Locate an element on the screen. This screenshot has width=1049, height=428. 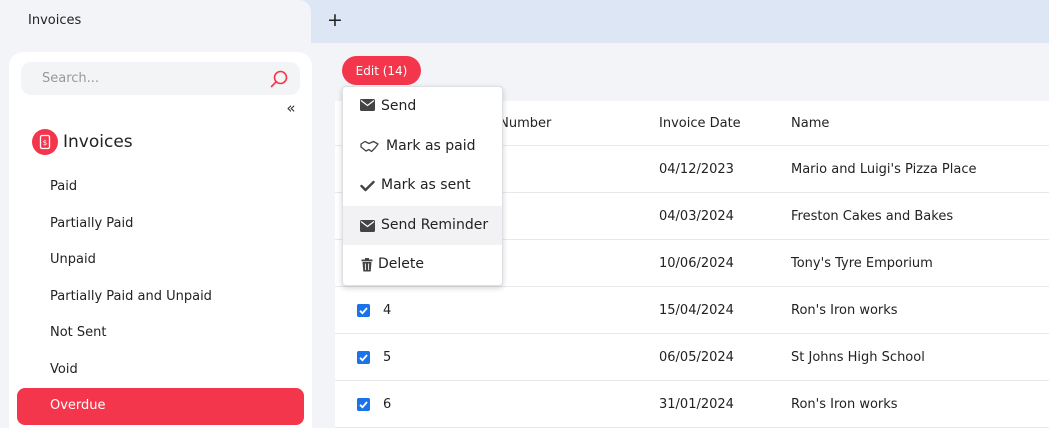
table-row: 5 06/05/2024 St Johns High School is located at coordinates (692, 357).